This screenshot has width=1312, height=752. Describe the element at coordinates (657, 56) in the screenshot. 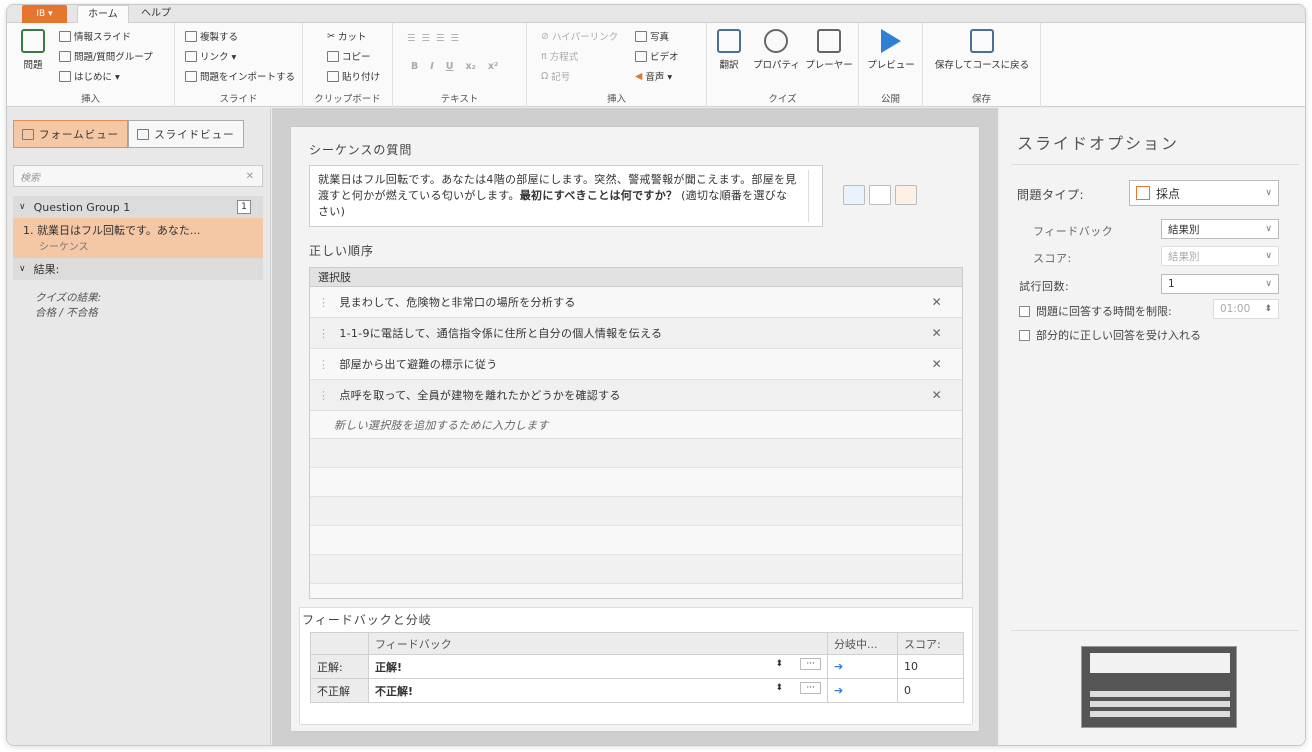

I see `video-button: ビデオ` at that location.